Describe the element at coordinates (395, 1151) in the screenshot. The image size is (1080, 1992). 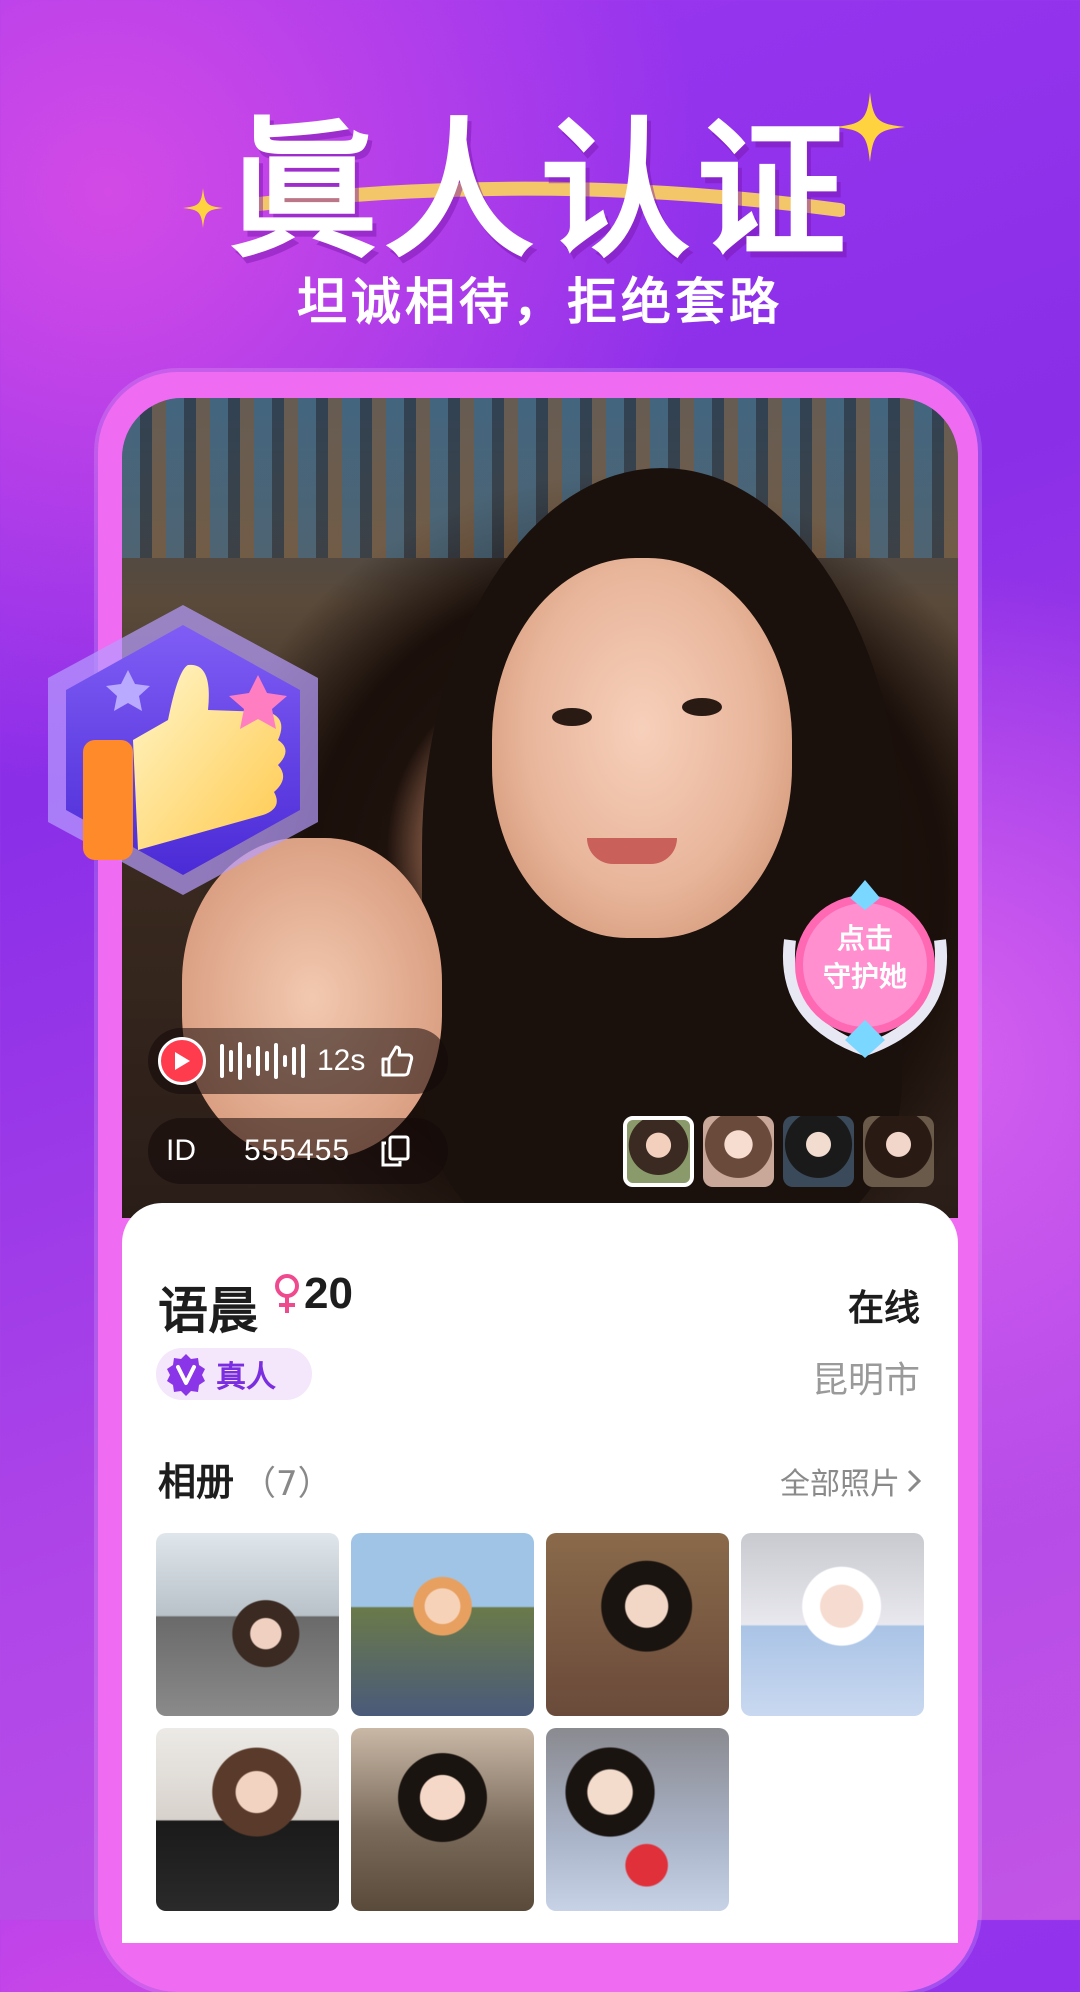
I see `copy-icon` at that location.